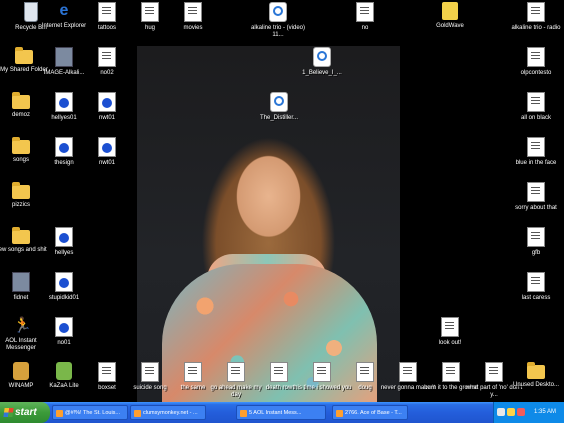 This screenshot has height=423, width=564. I want to click on desktop-icon-label: alkaline trio - radio, so click(536, 28).